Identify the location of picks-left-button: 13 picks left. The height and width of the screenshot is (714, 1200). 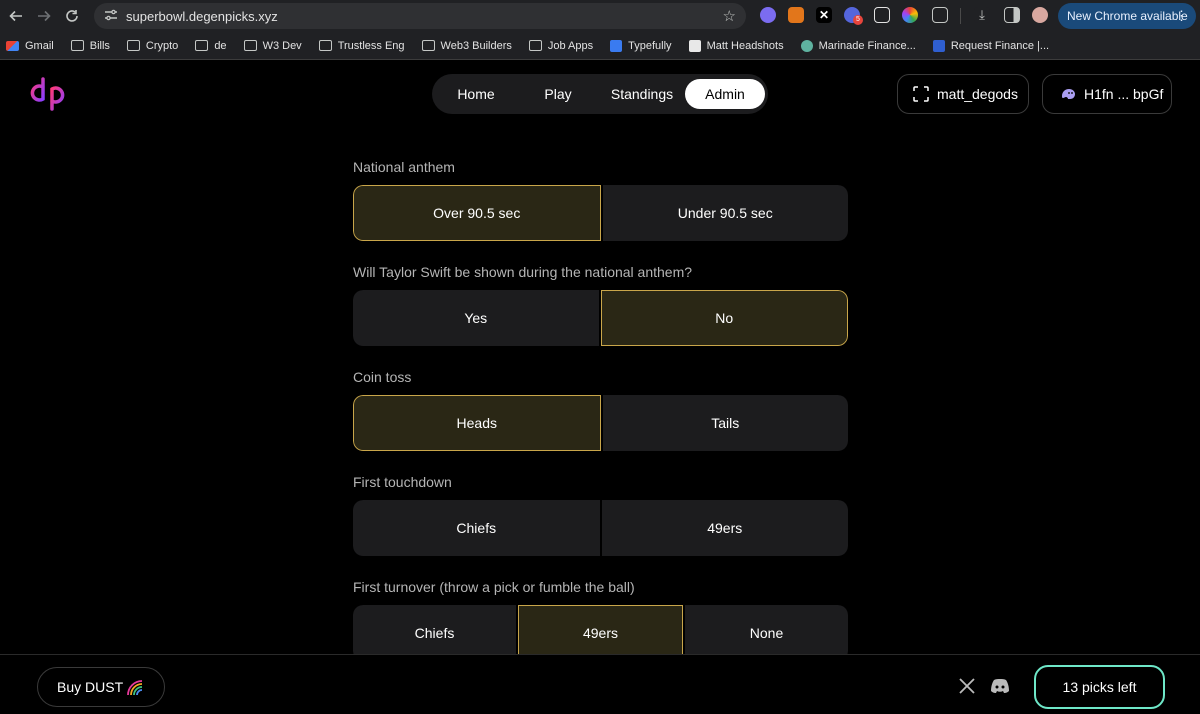
(1099, 687).